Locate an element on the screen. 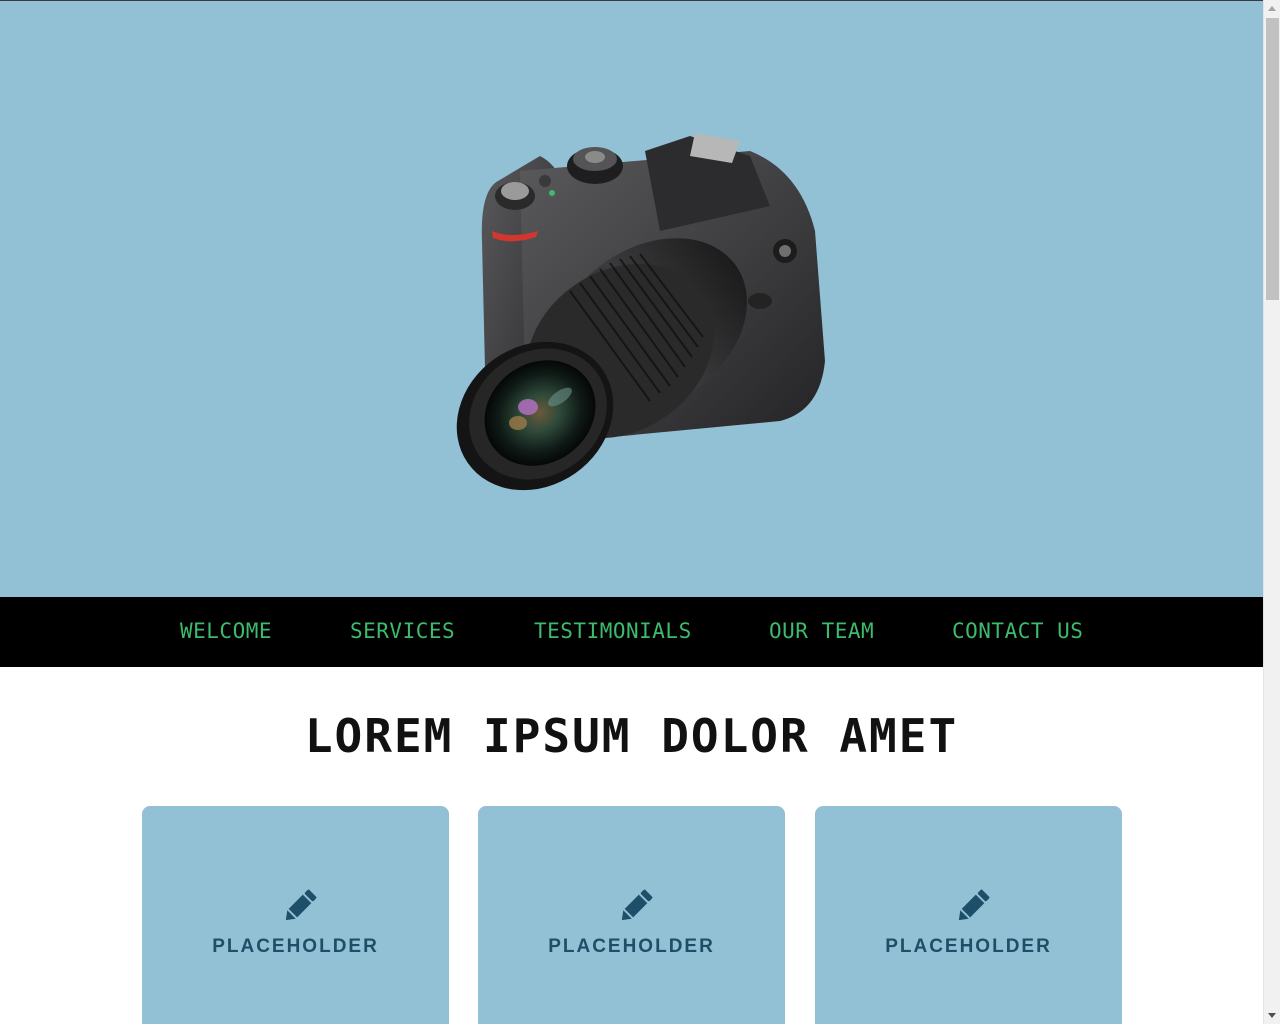 Image resolution: width=1280 pixels, height=1024 pixels. nav-item-our-team: OUR TEAM is located at coordinates (821, 631).